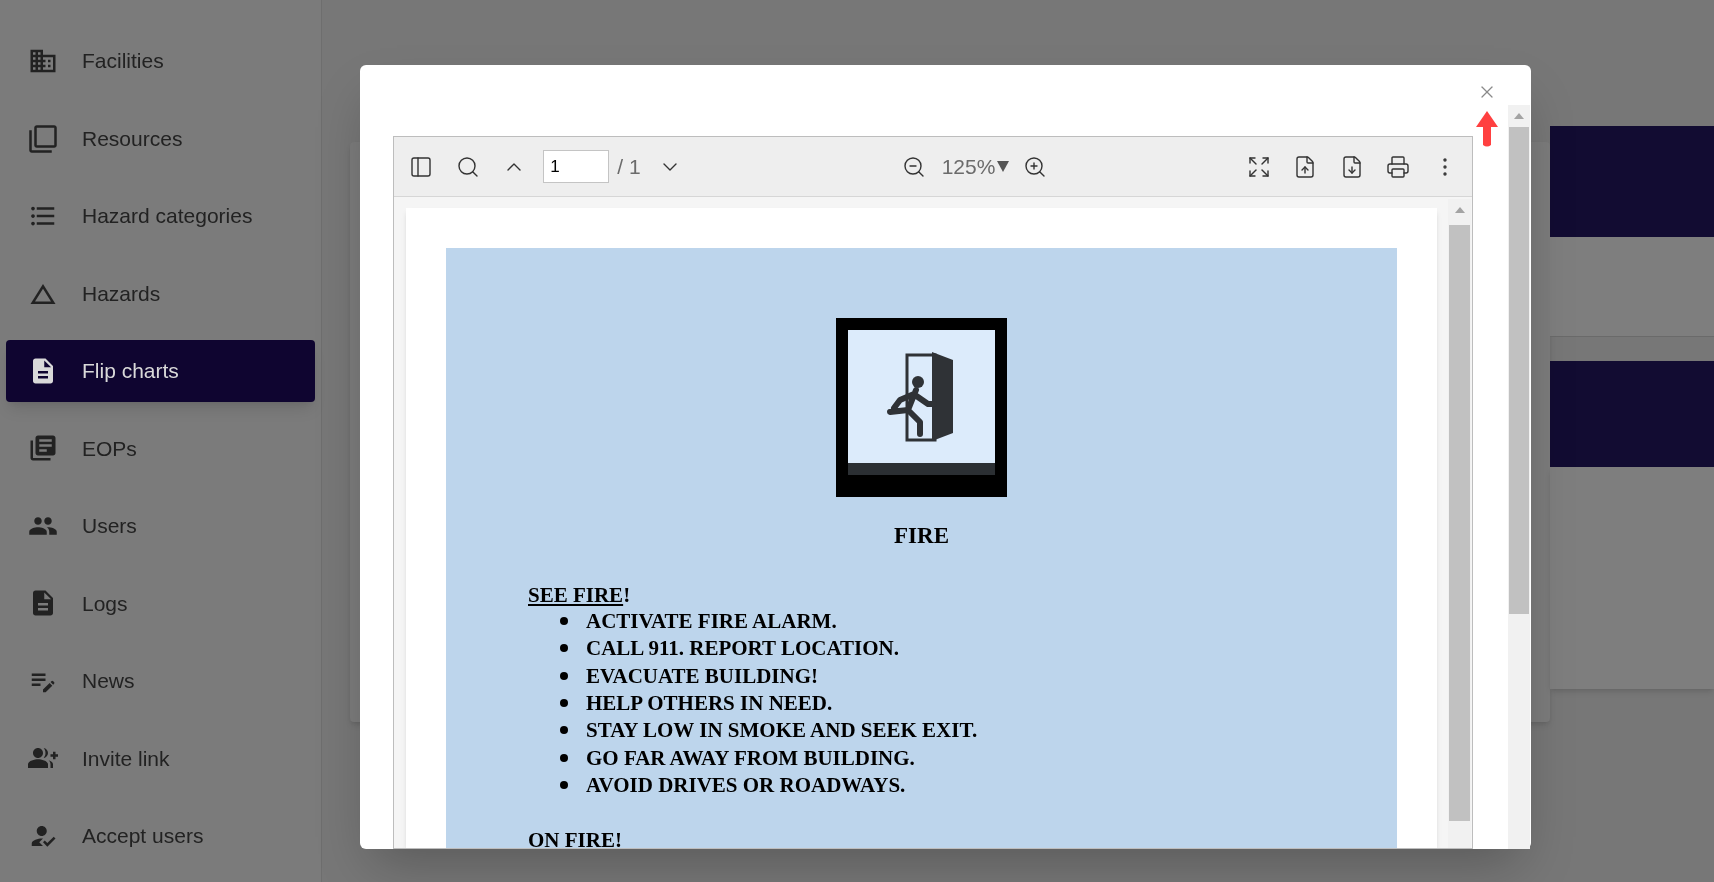  Describe the element at coordinates (750, 757) in the screenshot. I see `list-item-text: GO FAR AWAY FROM BUILDING.` at that location.